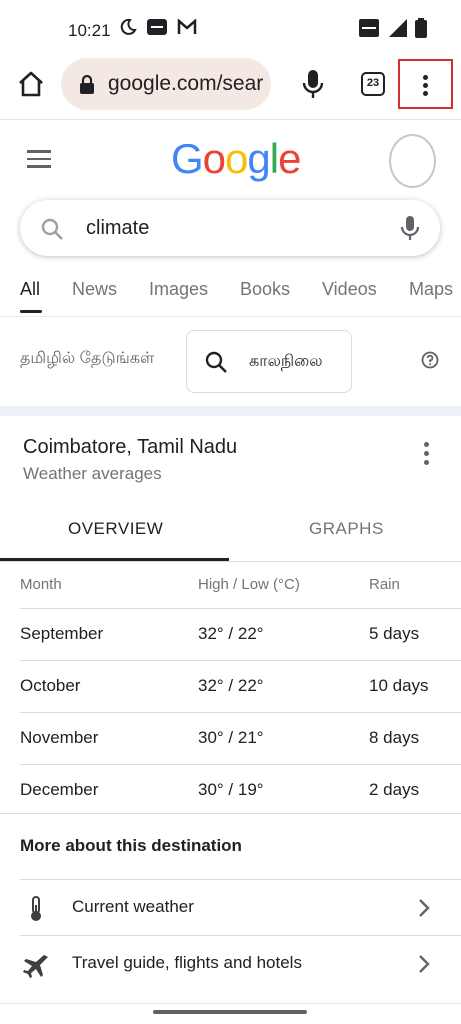 This screenshot has height=1024, width=461. I want to click on active-tab-indicator, so click(31, 311).